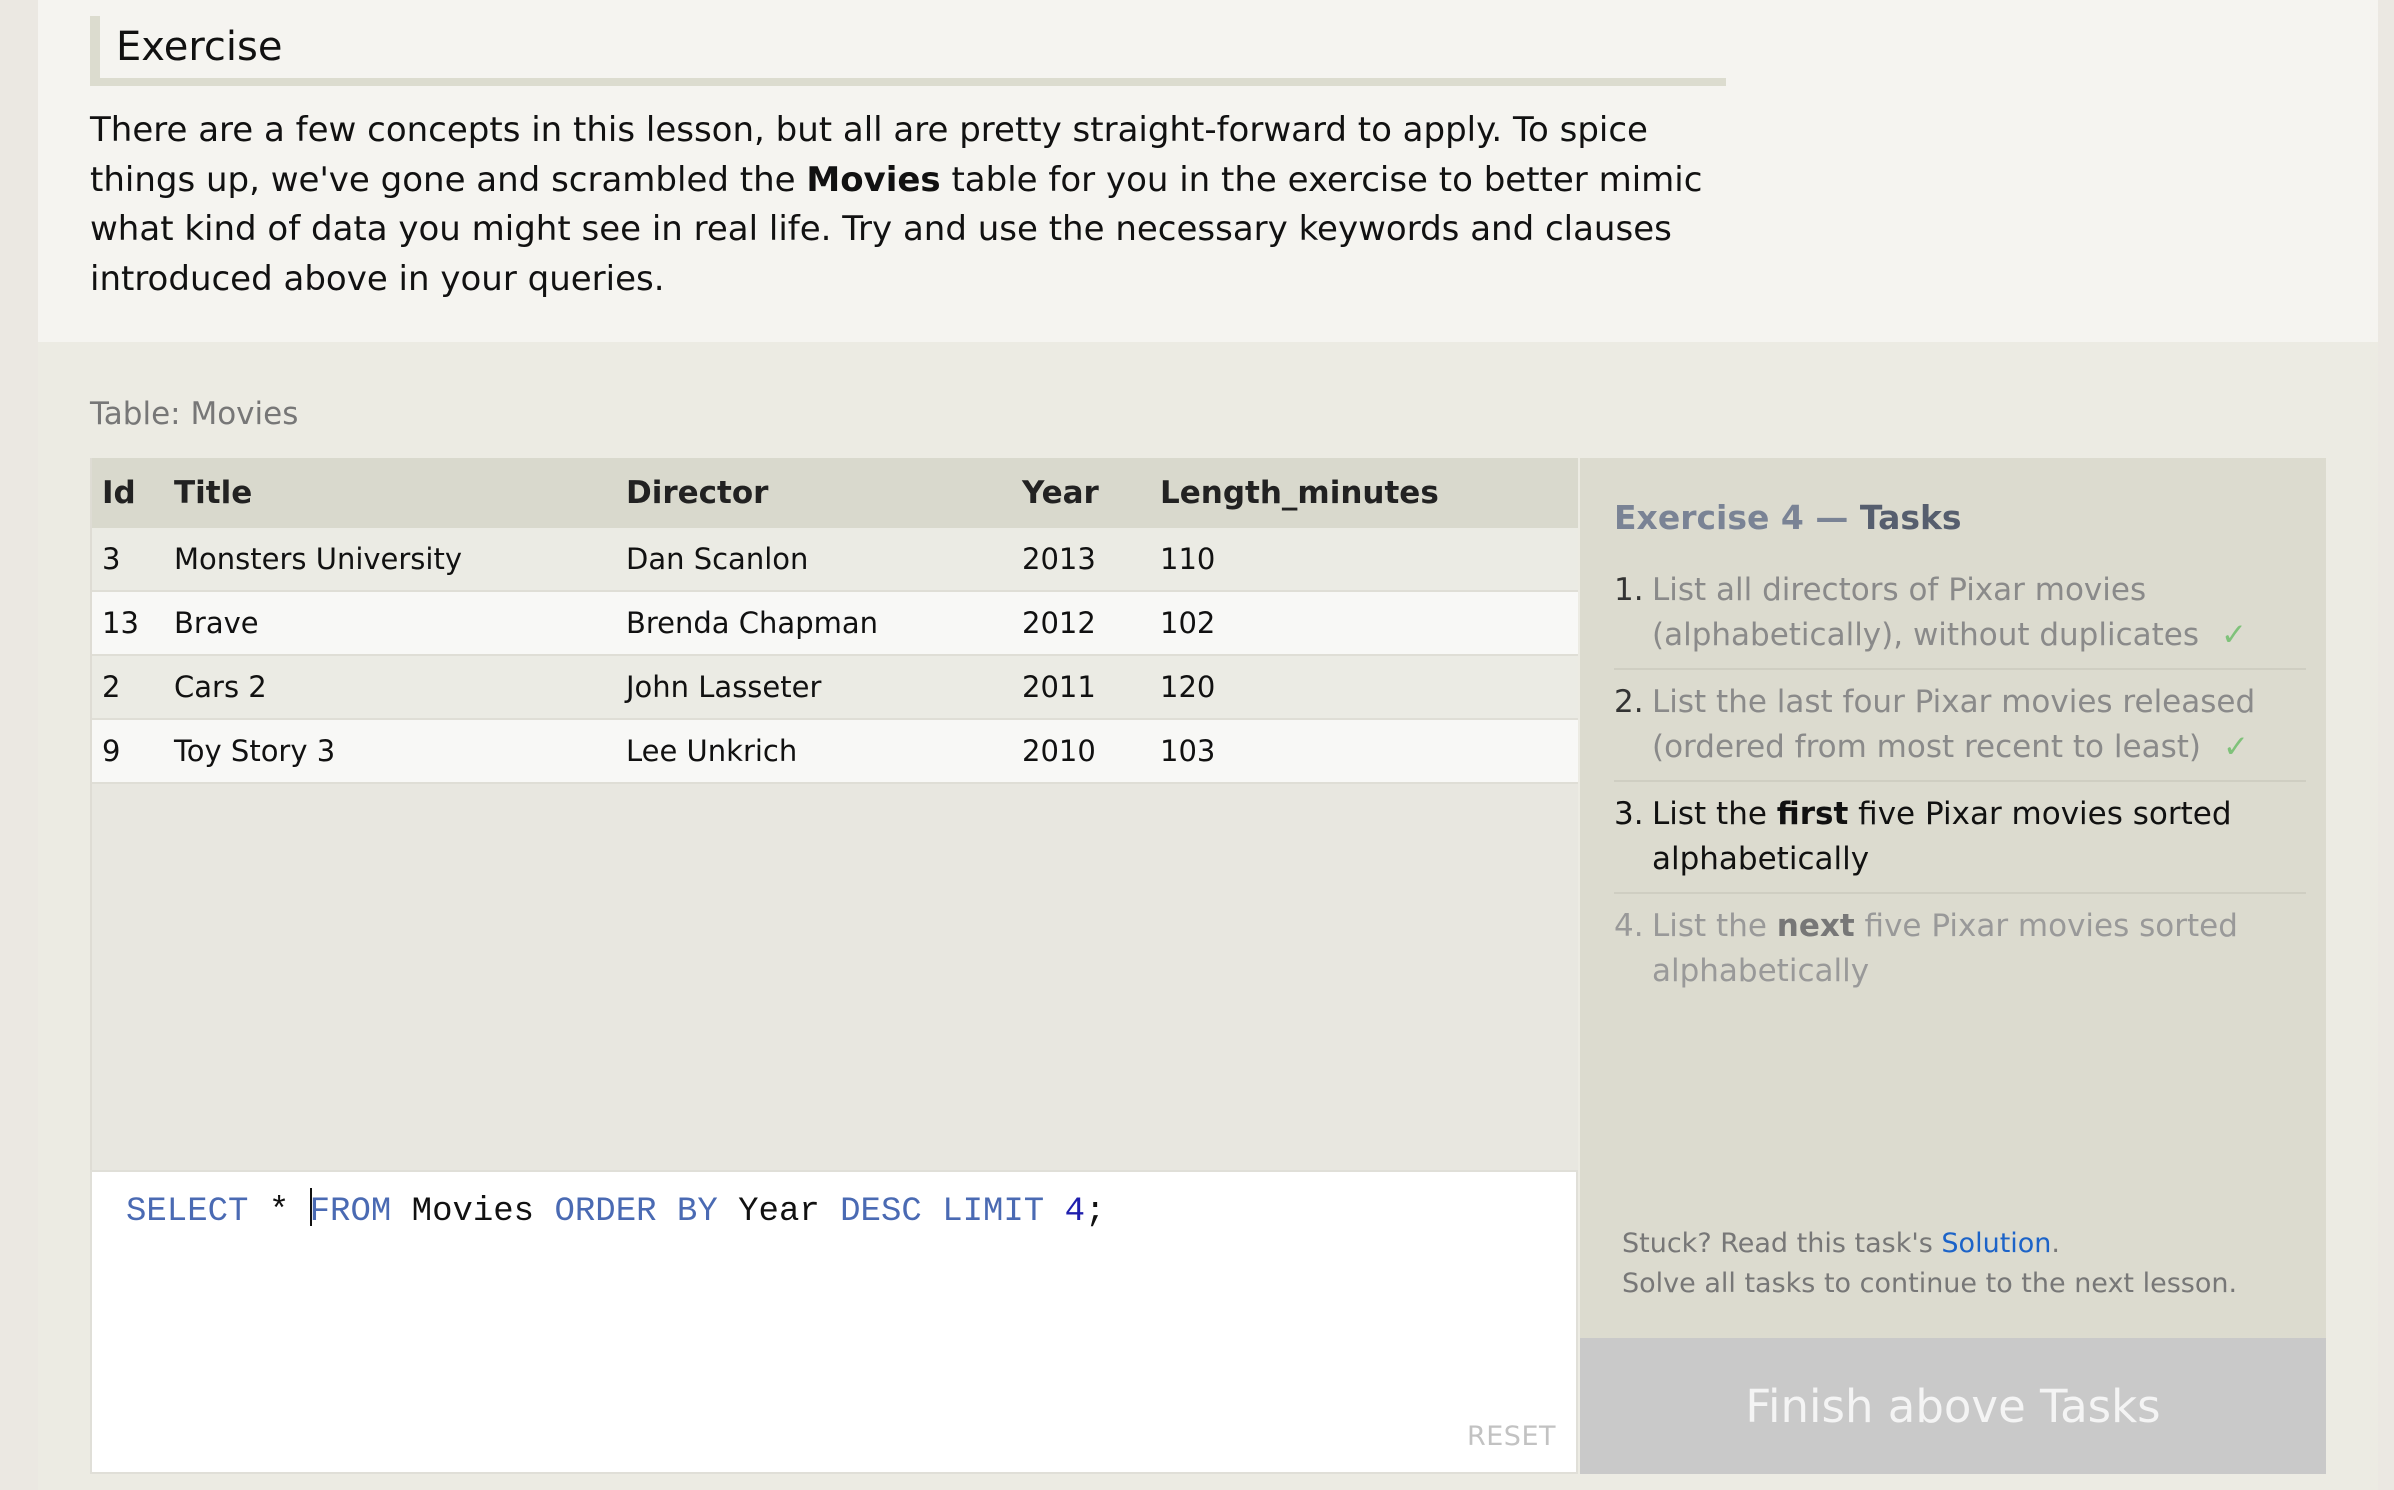 The width and height of the screenshot is (2394, 1490). What do you see at coordinates (873, 179) in the screenshot?
I see `description-bold-table-name: Movies` at bounding box center [873, 179].